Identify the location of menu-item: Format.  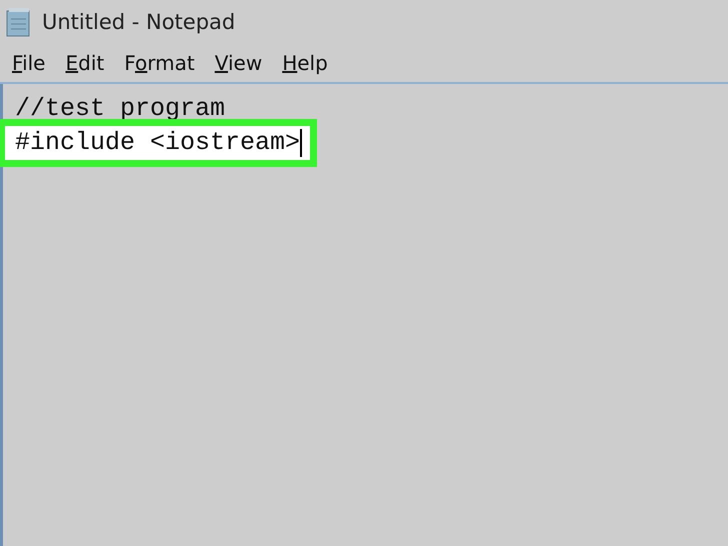
(159, 63).